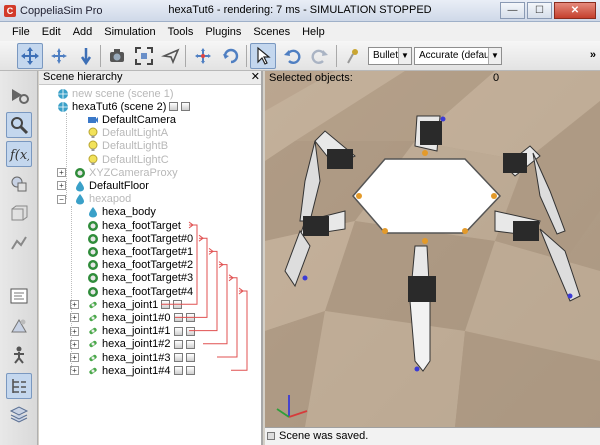 The height and width of the screenshot is (445, 600). What do you see at coordinates (135, 304) in the screenshot?
I see `tree-item: hexa_joint1` at bounding box center [135, 304].